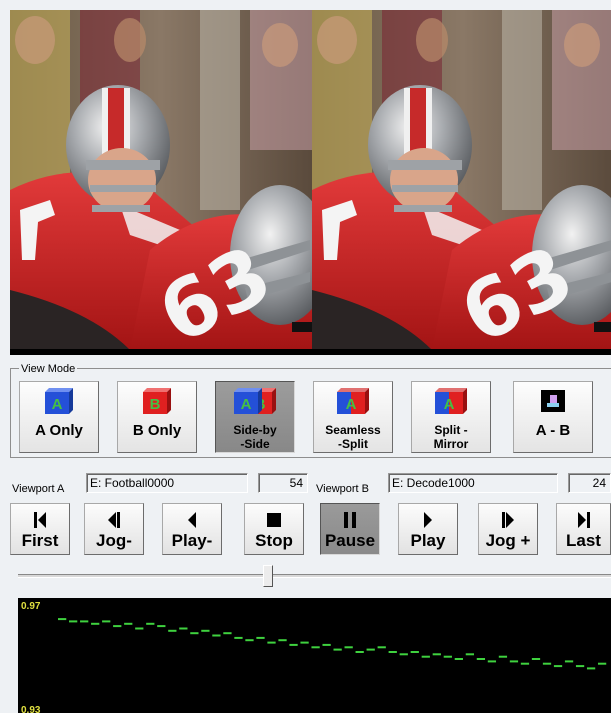 The width and height of the screenshot is (611, 713). What do you see at coordinates (192, 540) in the screenshot?
I see `play-back-label: Play-` at bounding box center [192, 540].